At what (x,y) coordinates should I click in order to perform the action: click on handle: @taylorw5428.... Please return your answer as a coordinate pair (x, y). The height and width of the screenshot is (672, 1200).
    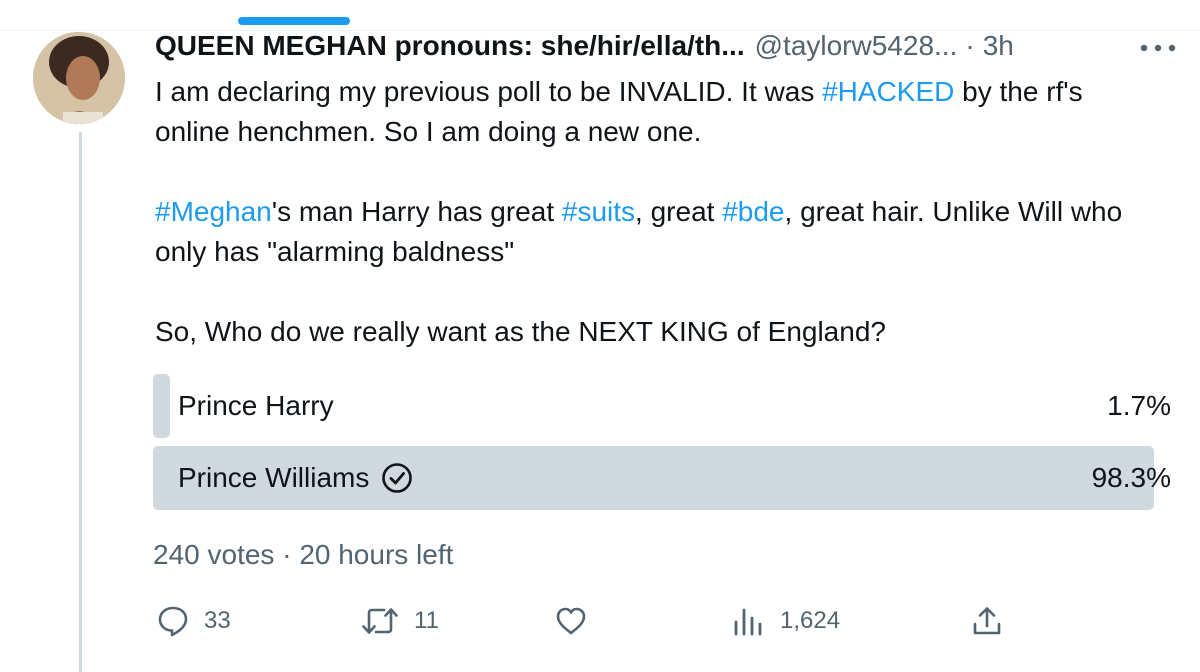
    Looking at the image, I should click on (856, 46).